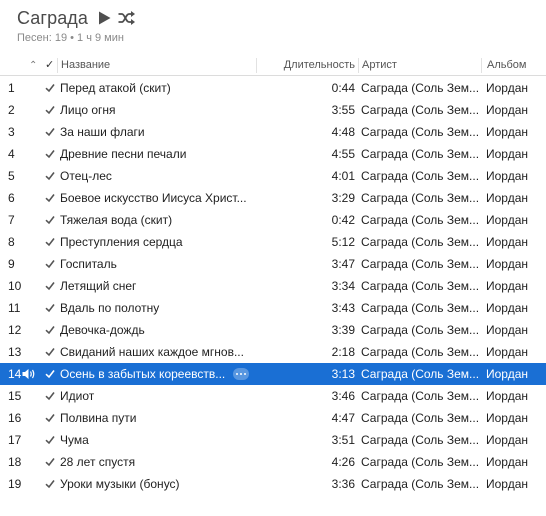 This screenshot has width=546, height=516. Describe the element at coordinates (343, 286) in the screenshot. I see `track-duration: 3:34` at that location.